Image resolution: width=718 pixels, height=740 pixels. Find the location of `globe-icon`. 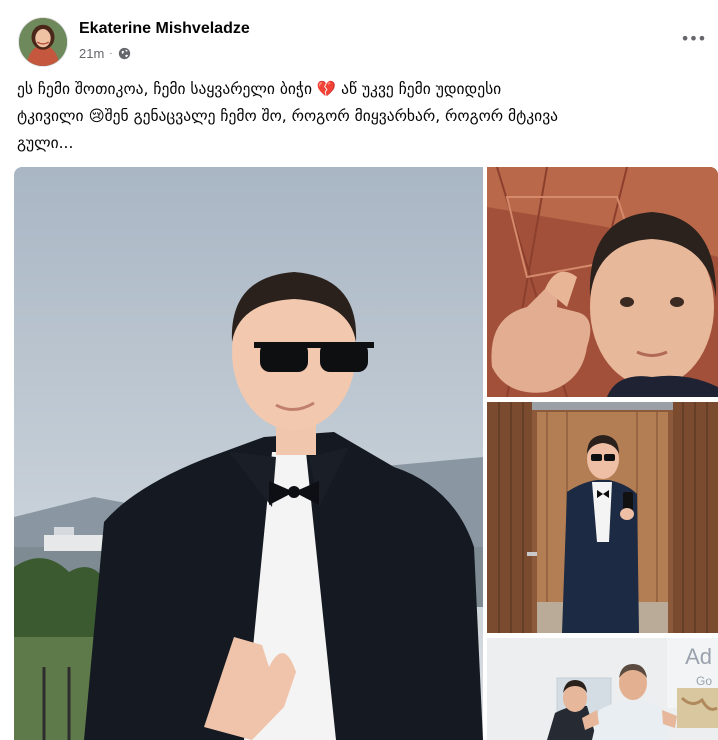

globe-icon is located at coordinates (124, 53).